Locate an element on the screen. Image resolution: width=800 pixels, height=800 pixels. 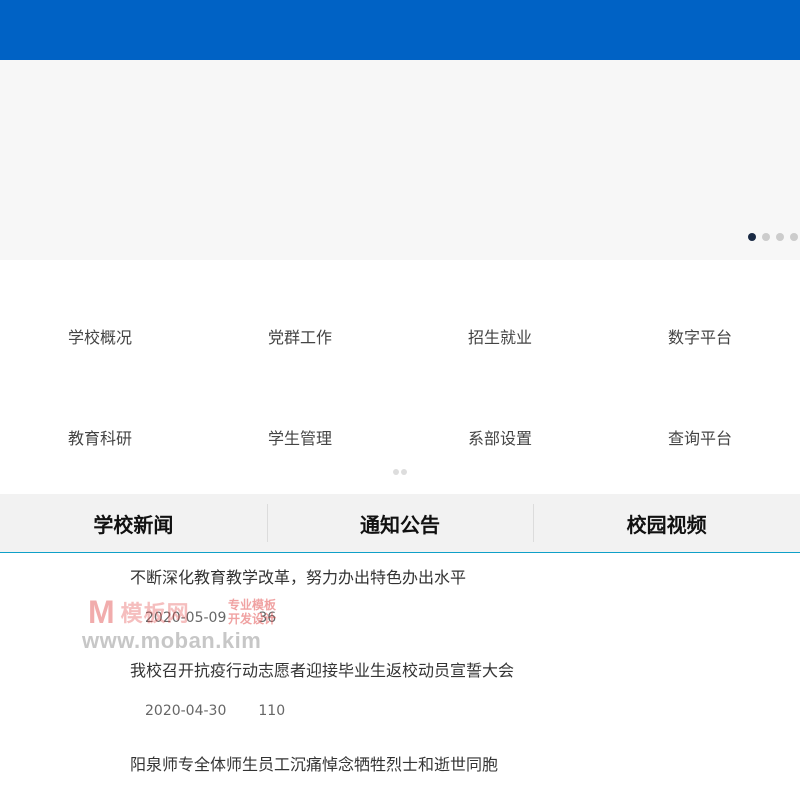
nav-item-student-management: 学生管理 is located at coordinates (300, 439).